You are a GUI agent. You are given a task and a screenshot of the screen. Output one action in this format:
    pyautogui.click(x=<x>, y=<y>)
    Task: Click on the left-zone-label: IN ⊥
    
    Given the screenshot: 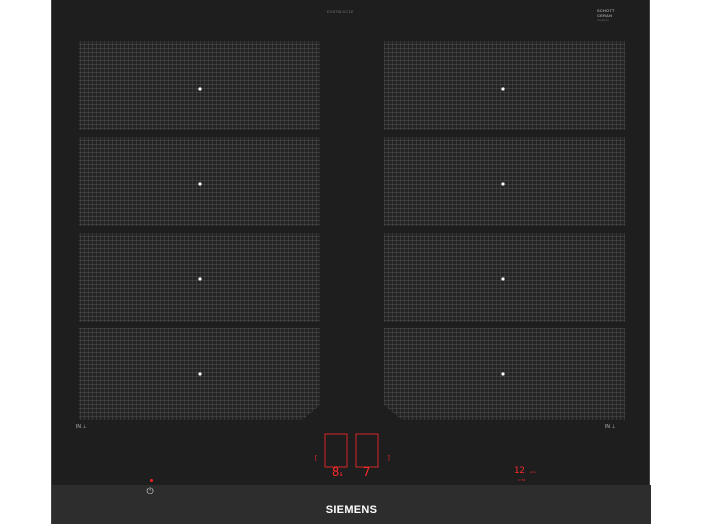 What is the action you would take?
    pyautogui.click(x=81, y=427)
    